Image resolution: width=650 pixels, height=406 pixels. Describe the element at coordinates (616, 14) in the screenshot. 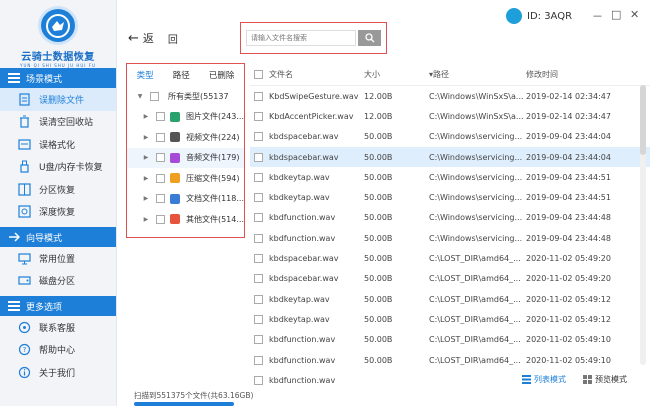

I see `maximize-button: □` at that location.